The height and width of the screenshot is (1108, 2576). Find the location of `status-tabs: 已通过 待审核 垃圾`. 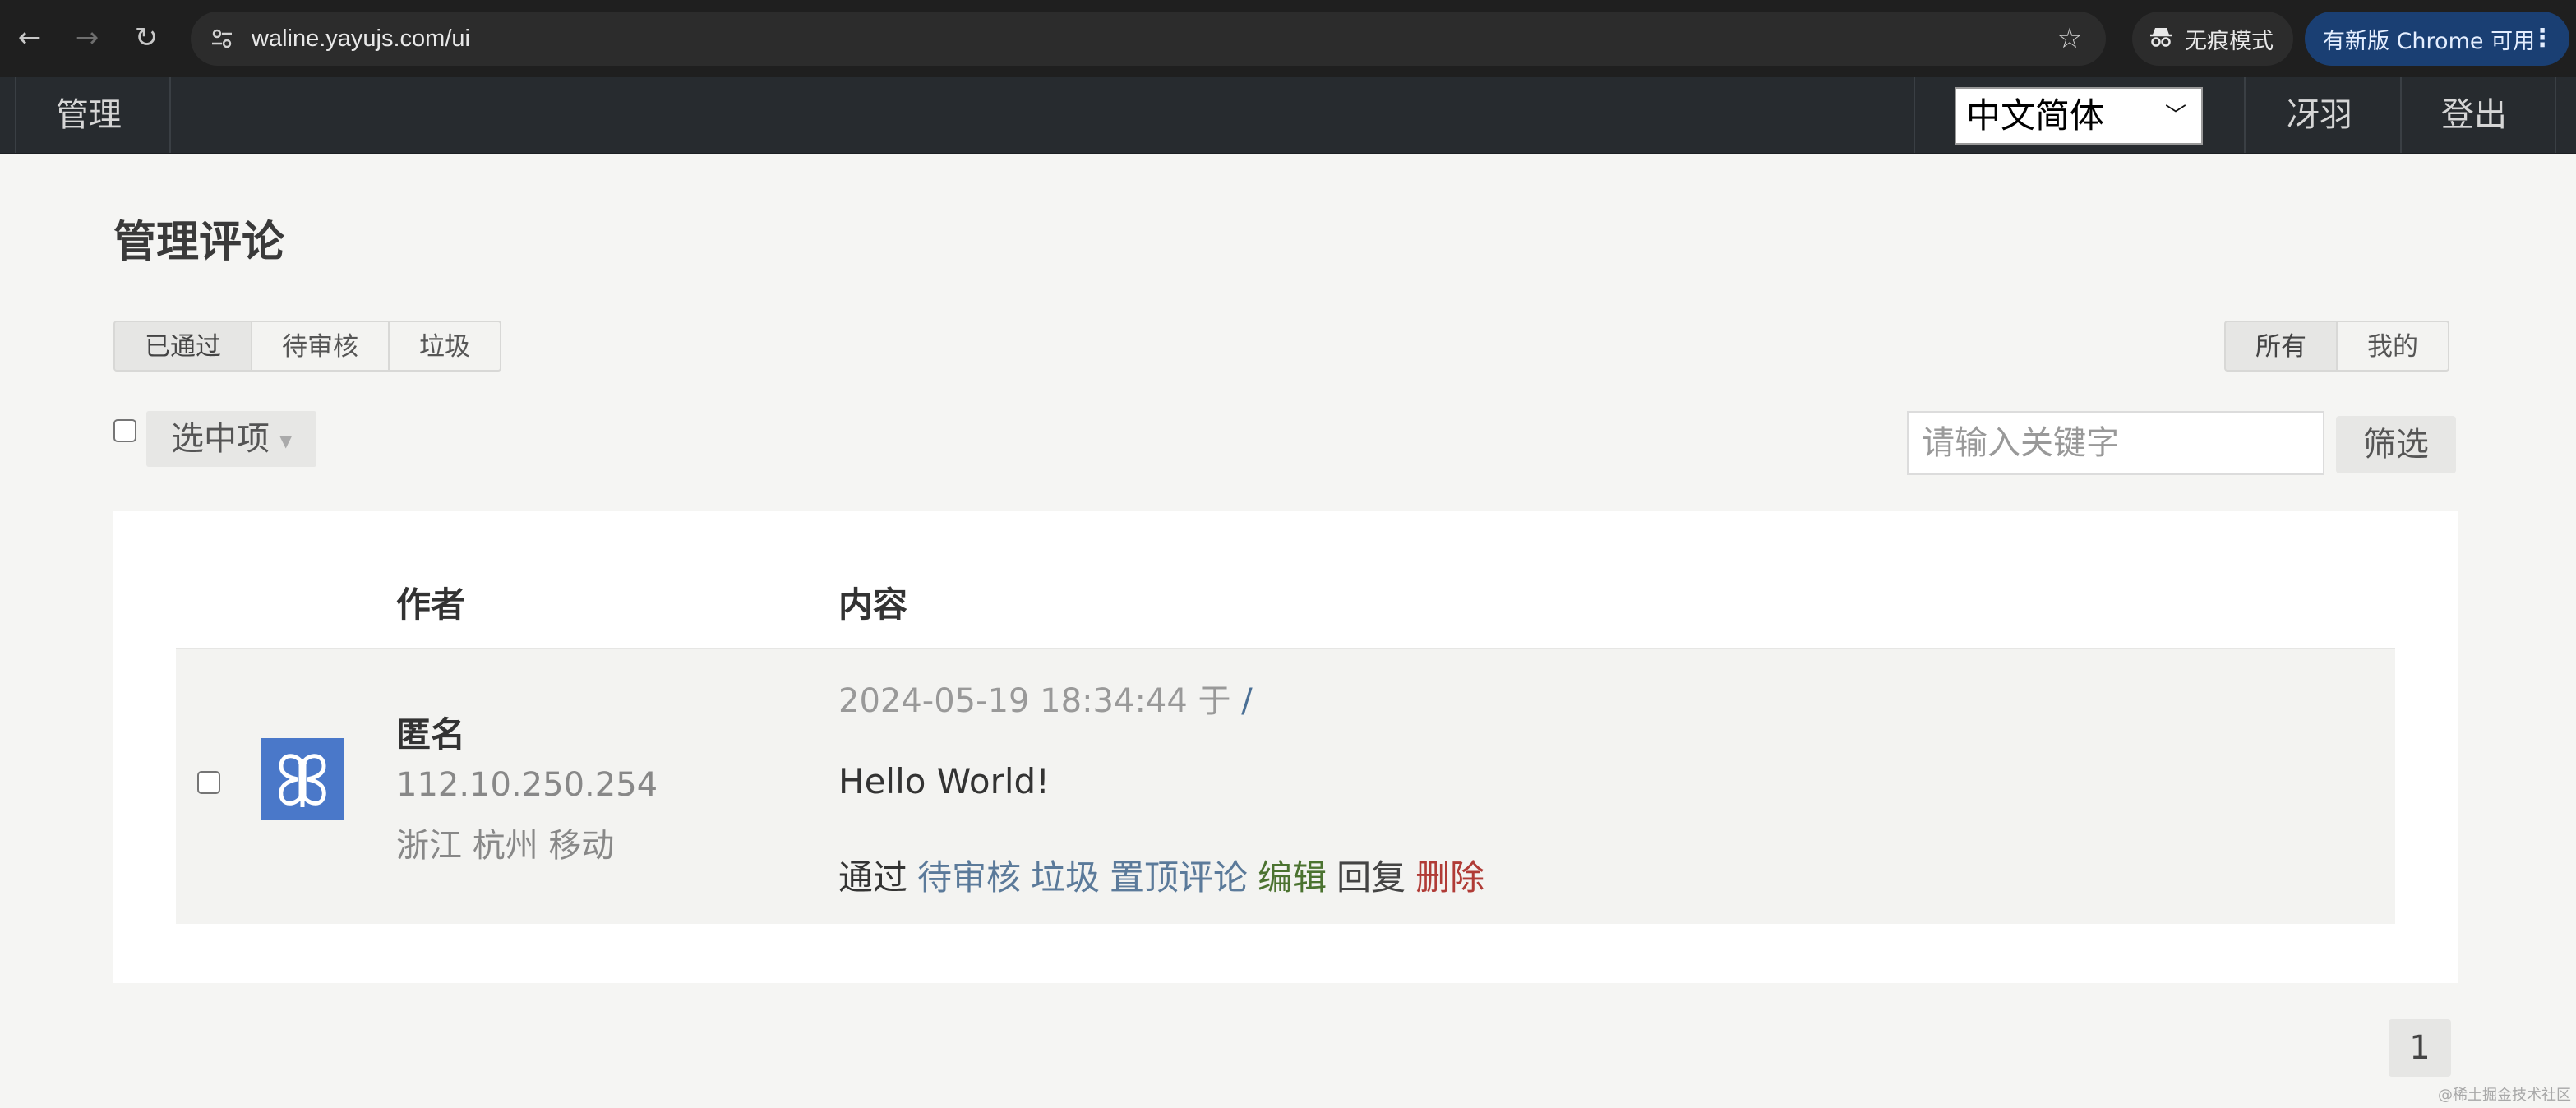

status-tabs: 已通过 待审核 垃圾 is located at coordinates (307, 346).